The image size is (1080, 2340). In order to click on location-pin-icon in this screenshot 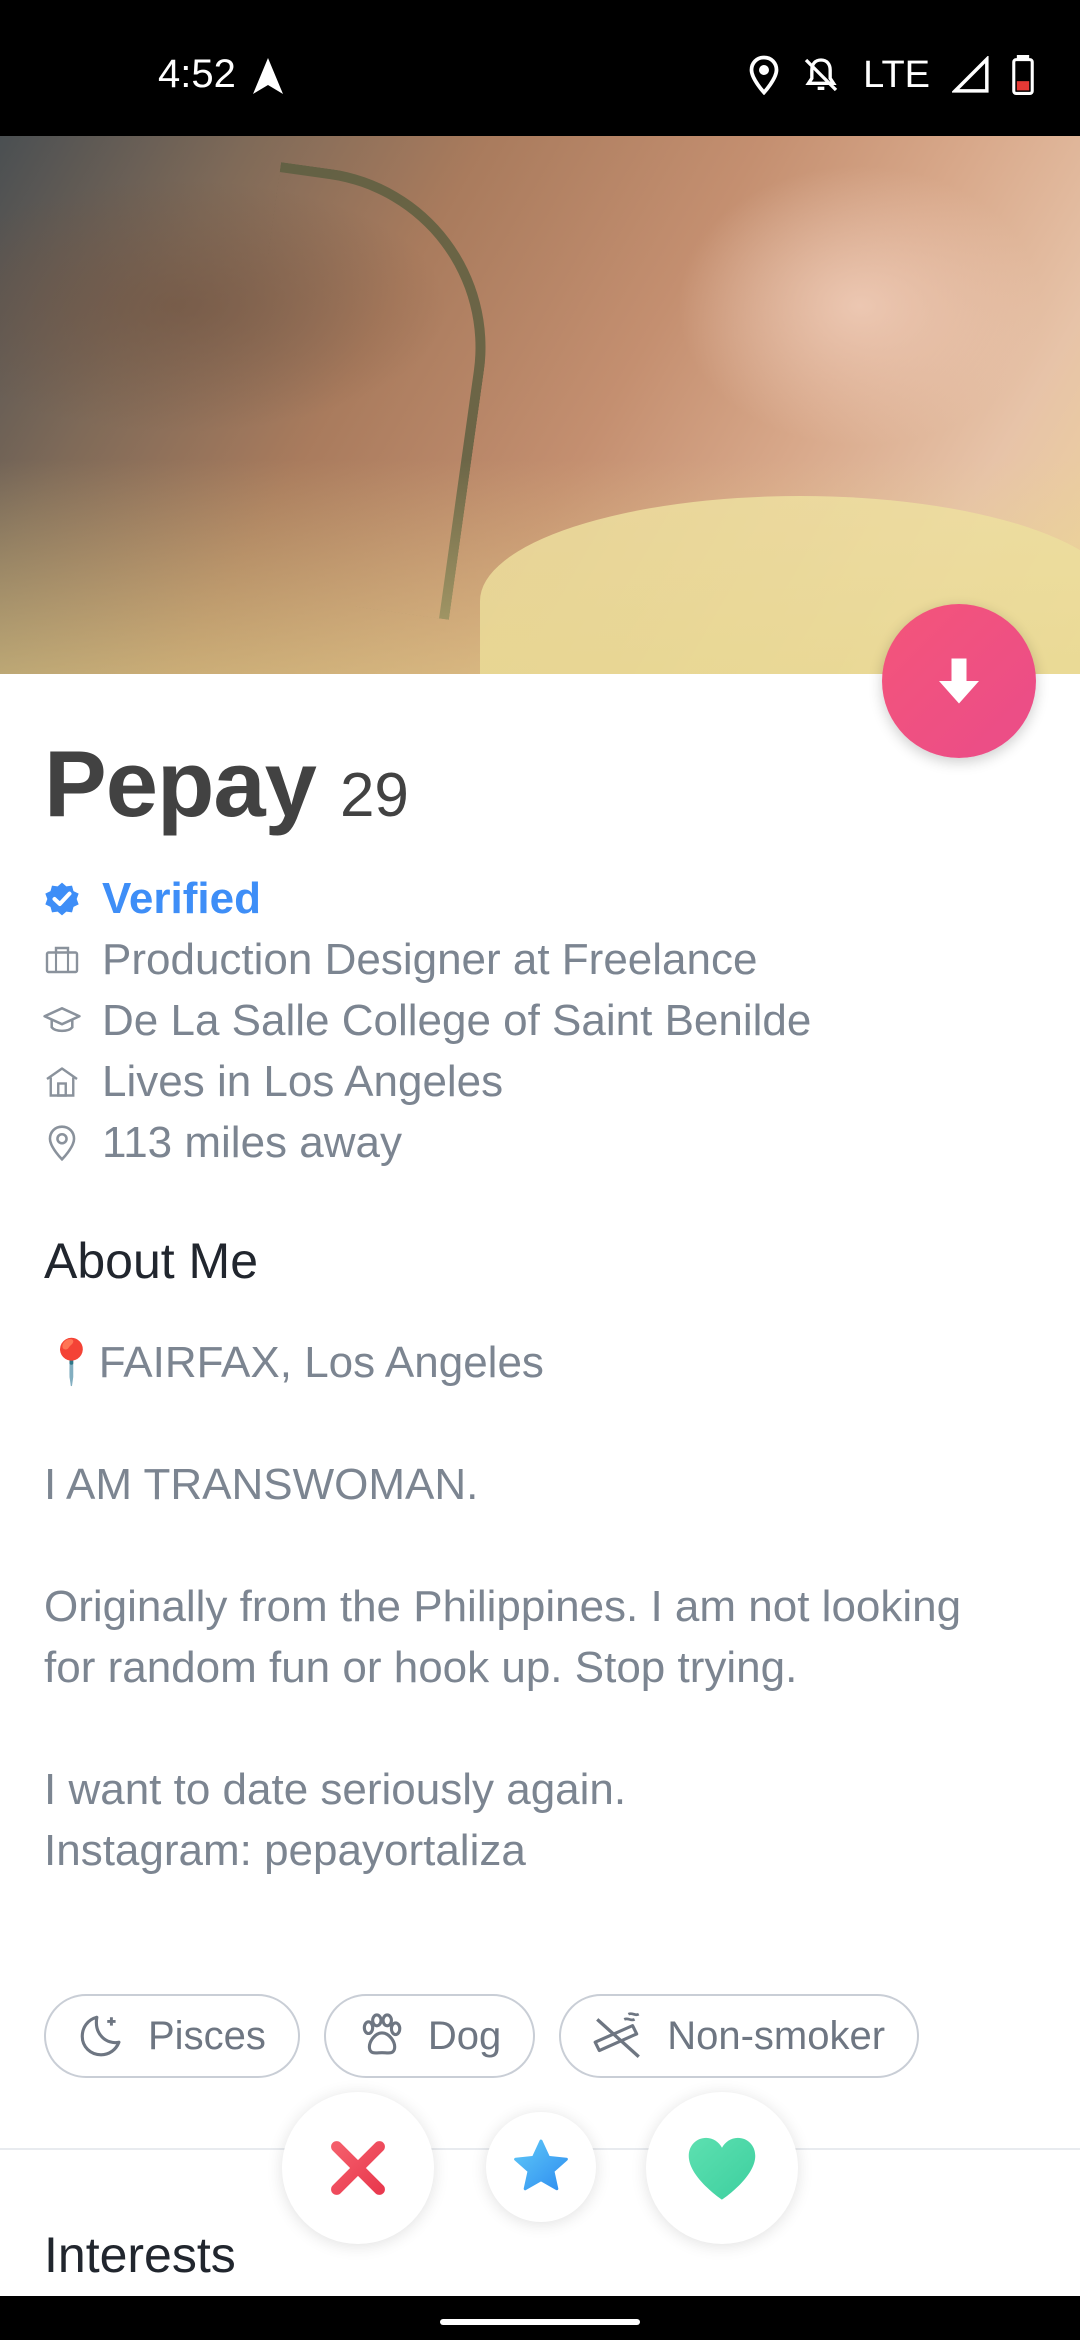, I will do `click(62, 1143)`.